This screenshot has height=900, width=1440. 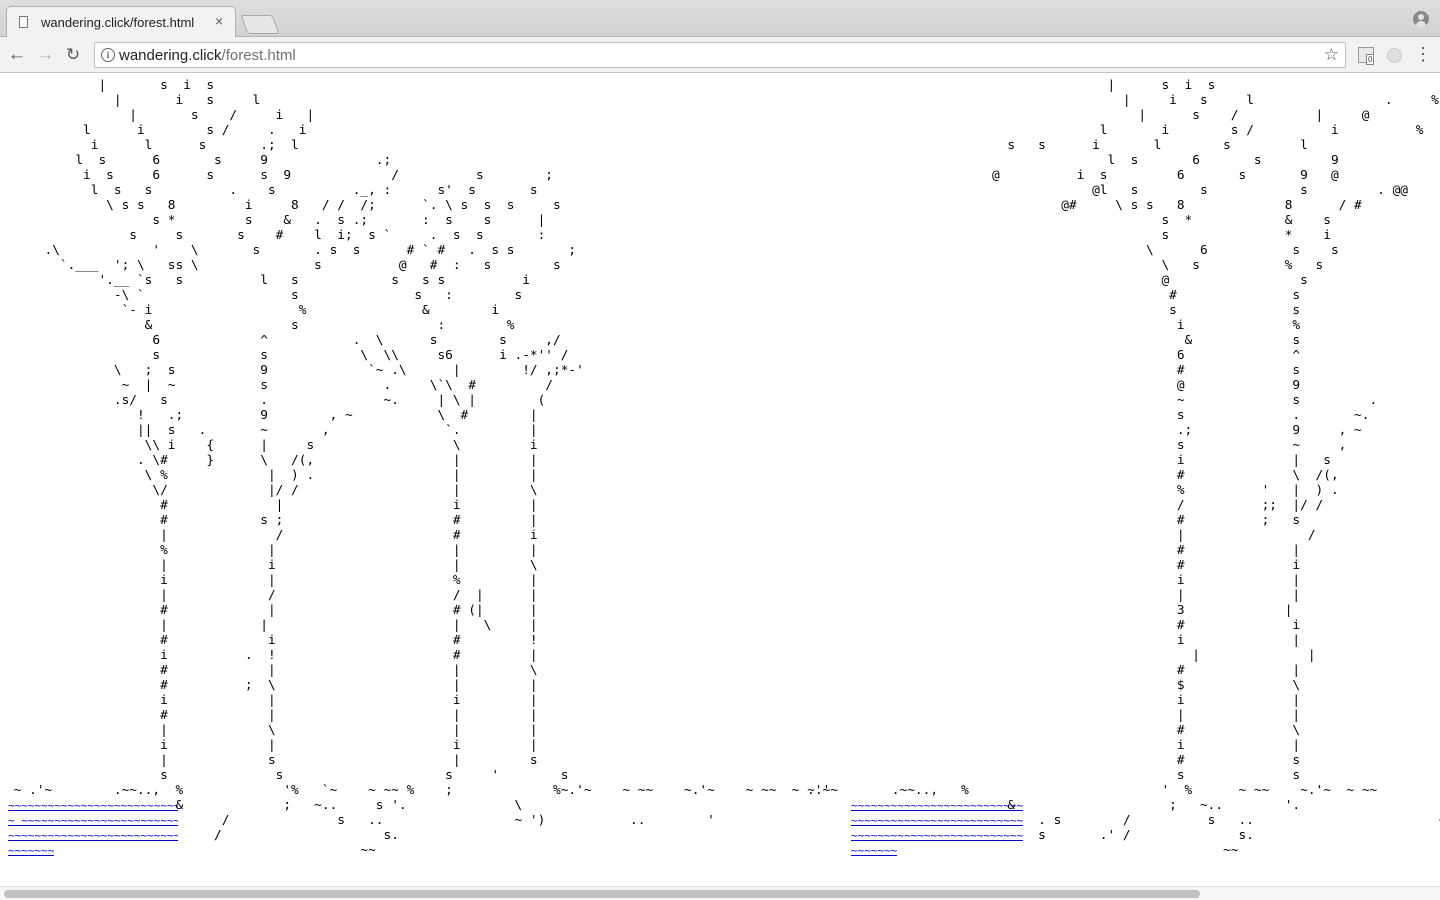 What do you see at coordinates (602, 894) in the screenshot?
I see `scrollbar-thumb` at bounding box center [602, 894].